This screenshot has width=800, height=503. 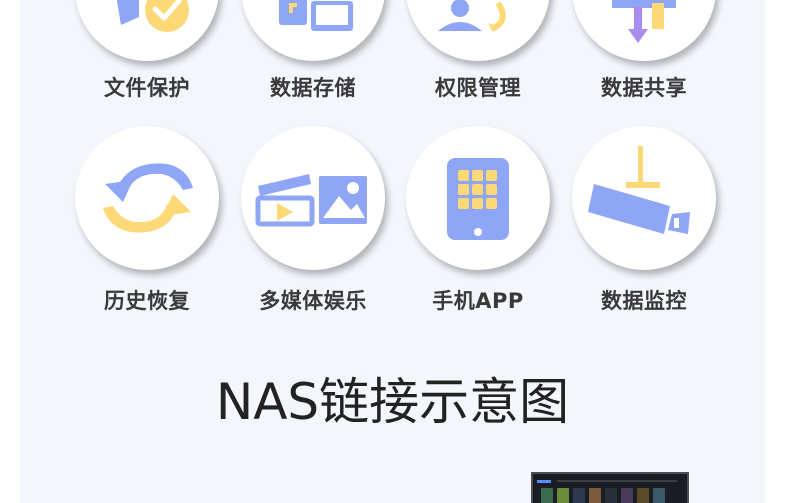 What do you see at coordinates (147, 301) in the screenshot?
I see `feature-label-history-restore: 历史恢复` at bounding box center [147, 301].